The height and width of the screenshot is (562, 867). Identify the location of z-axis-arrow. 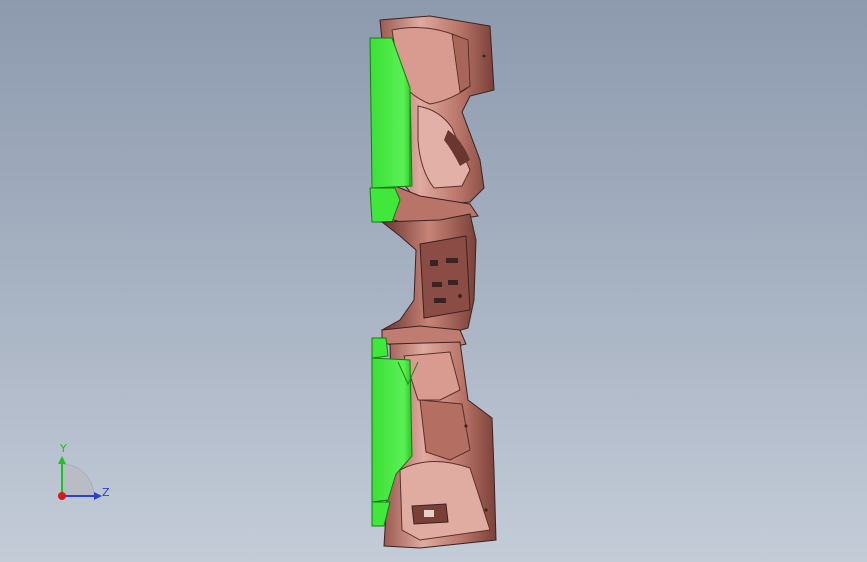
(98, 496).